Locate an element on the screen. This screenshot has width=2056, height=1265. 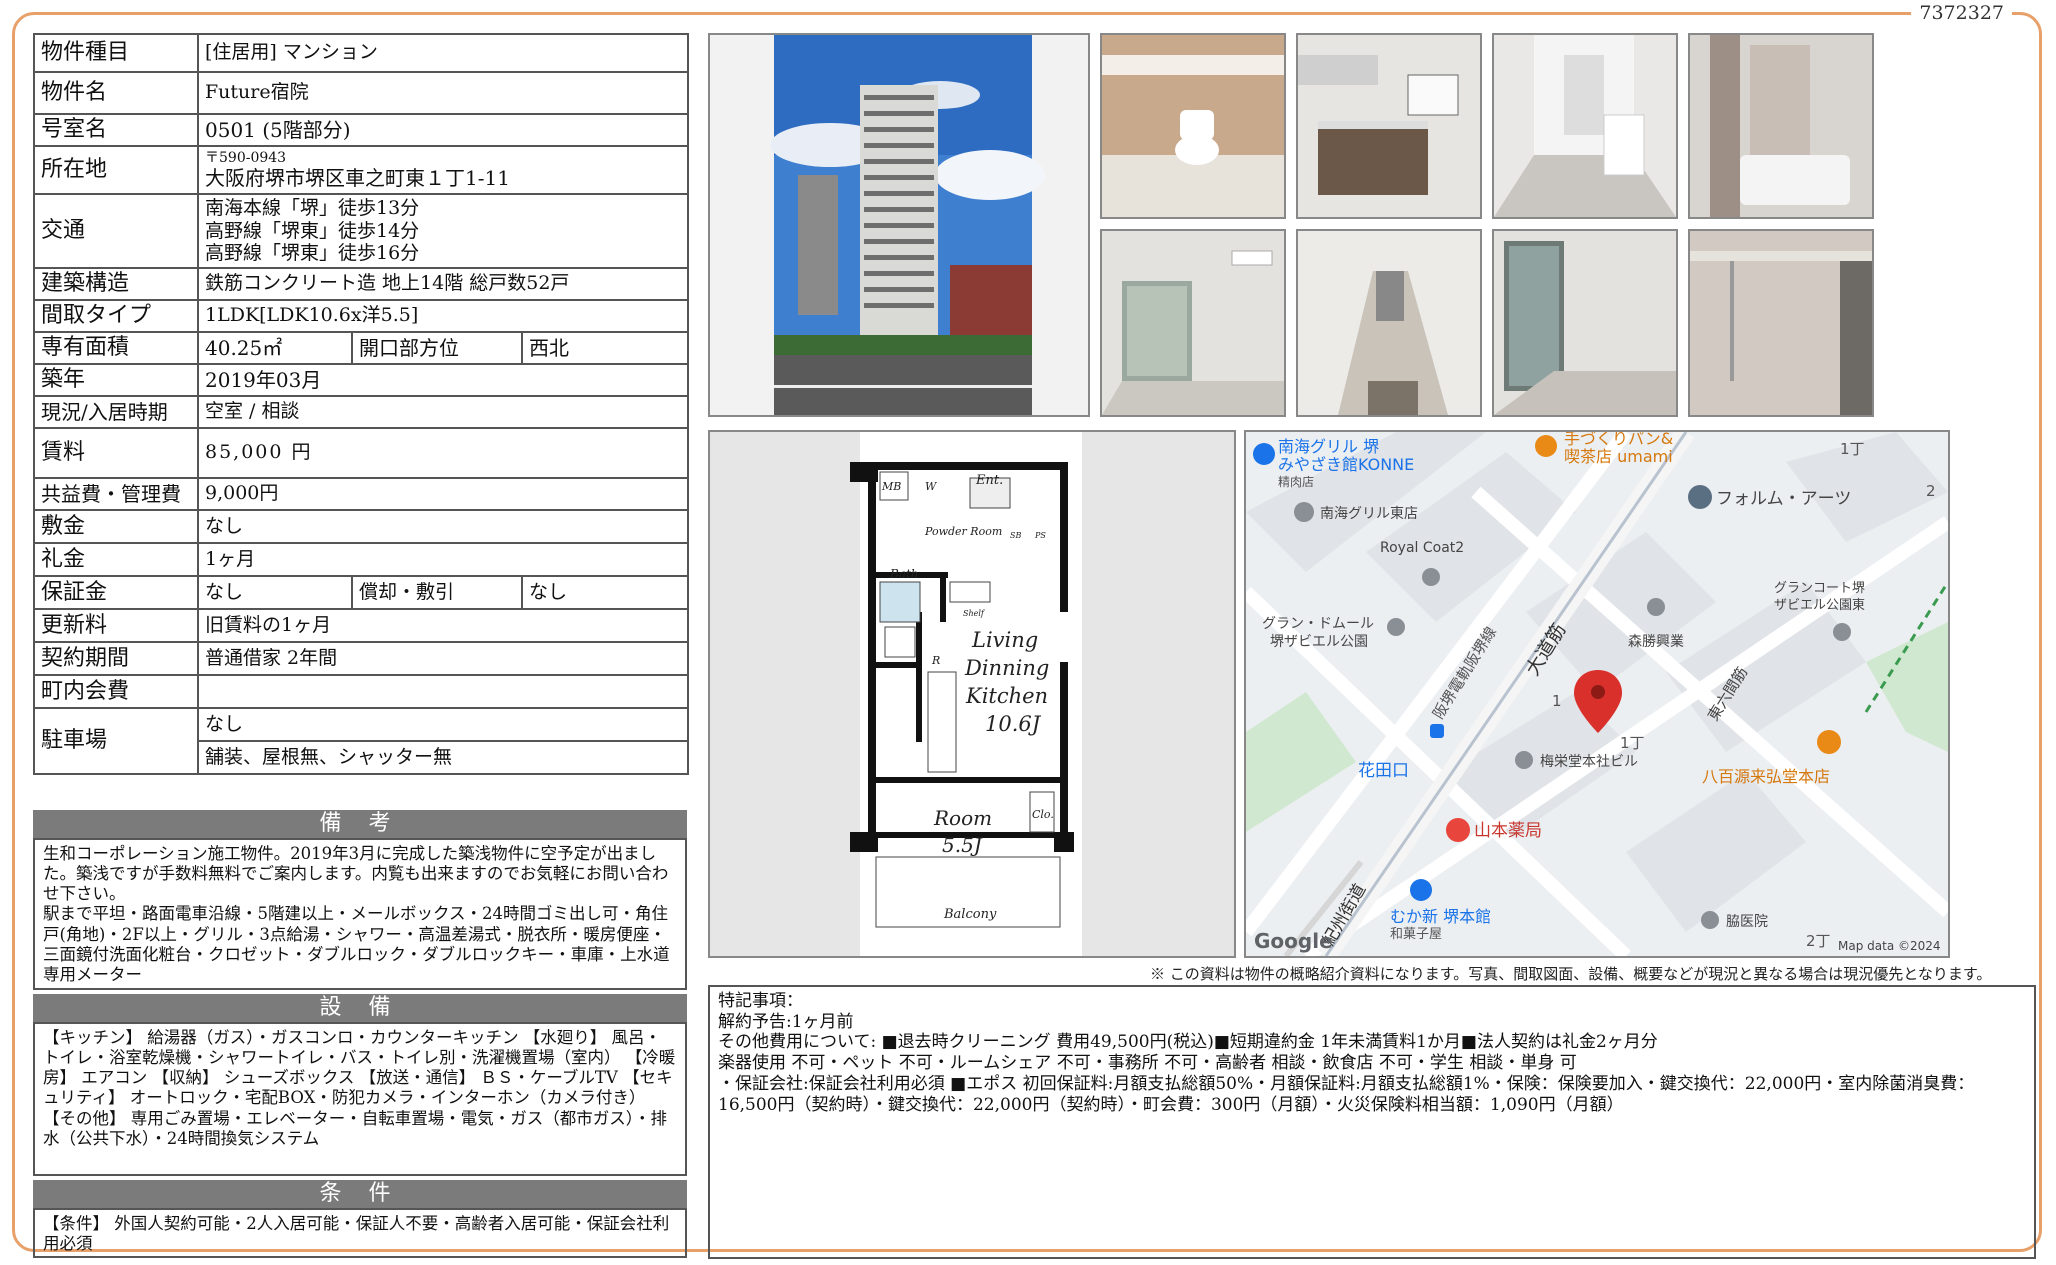
row-town-fee: 町内会費 is located at coordinates (361, 691).